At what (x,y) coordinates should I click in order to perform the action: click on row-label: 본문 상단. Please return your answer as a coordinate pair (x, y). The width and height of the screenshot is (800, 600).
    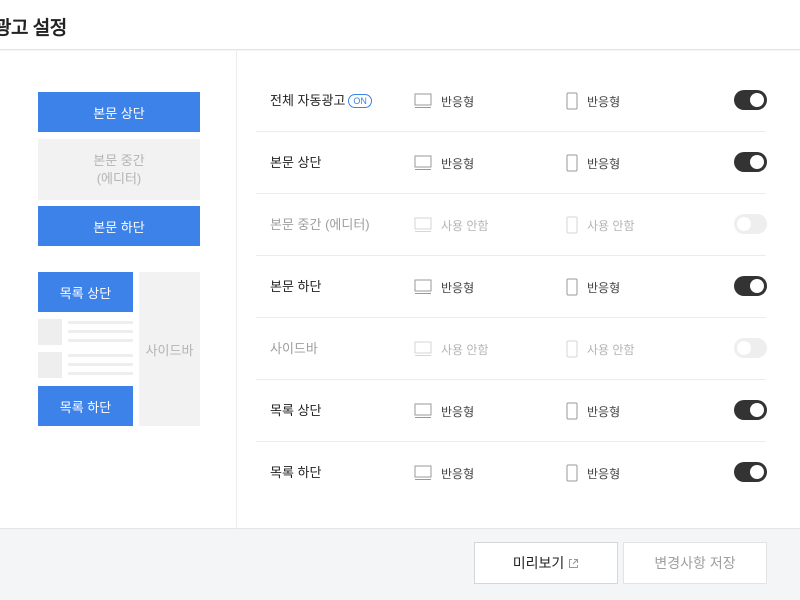
    Looking at the image, I should click on (295, 163).